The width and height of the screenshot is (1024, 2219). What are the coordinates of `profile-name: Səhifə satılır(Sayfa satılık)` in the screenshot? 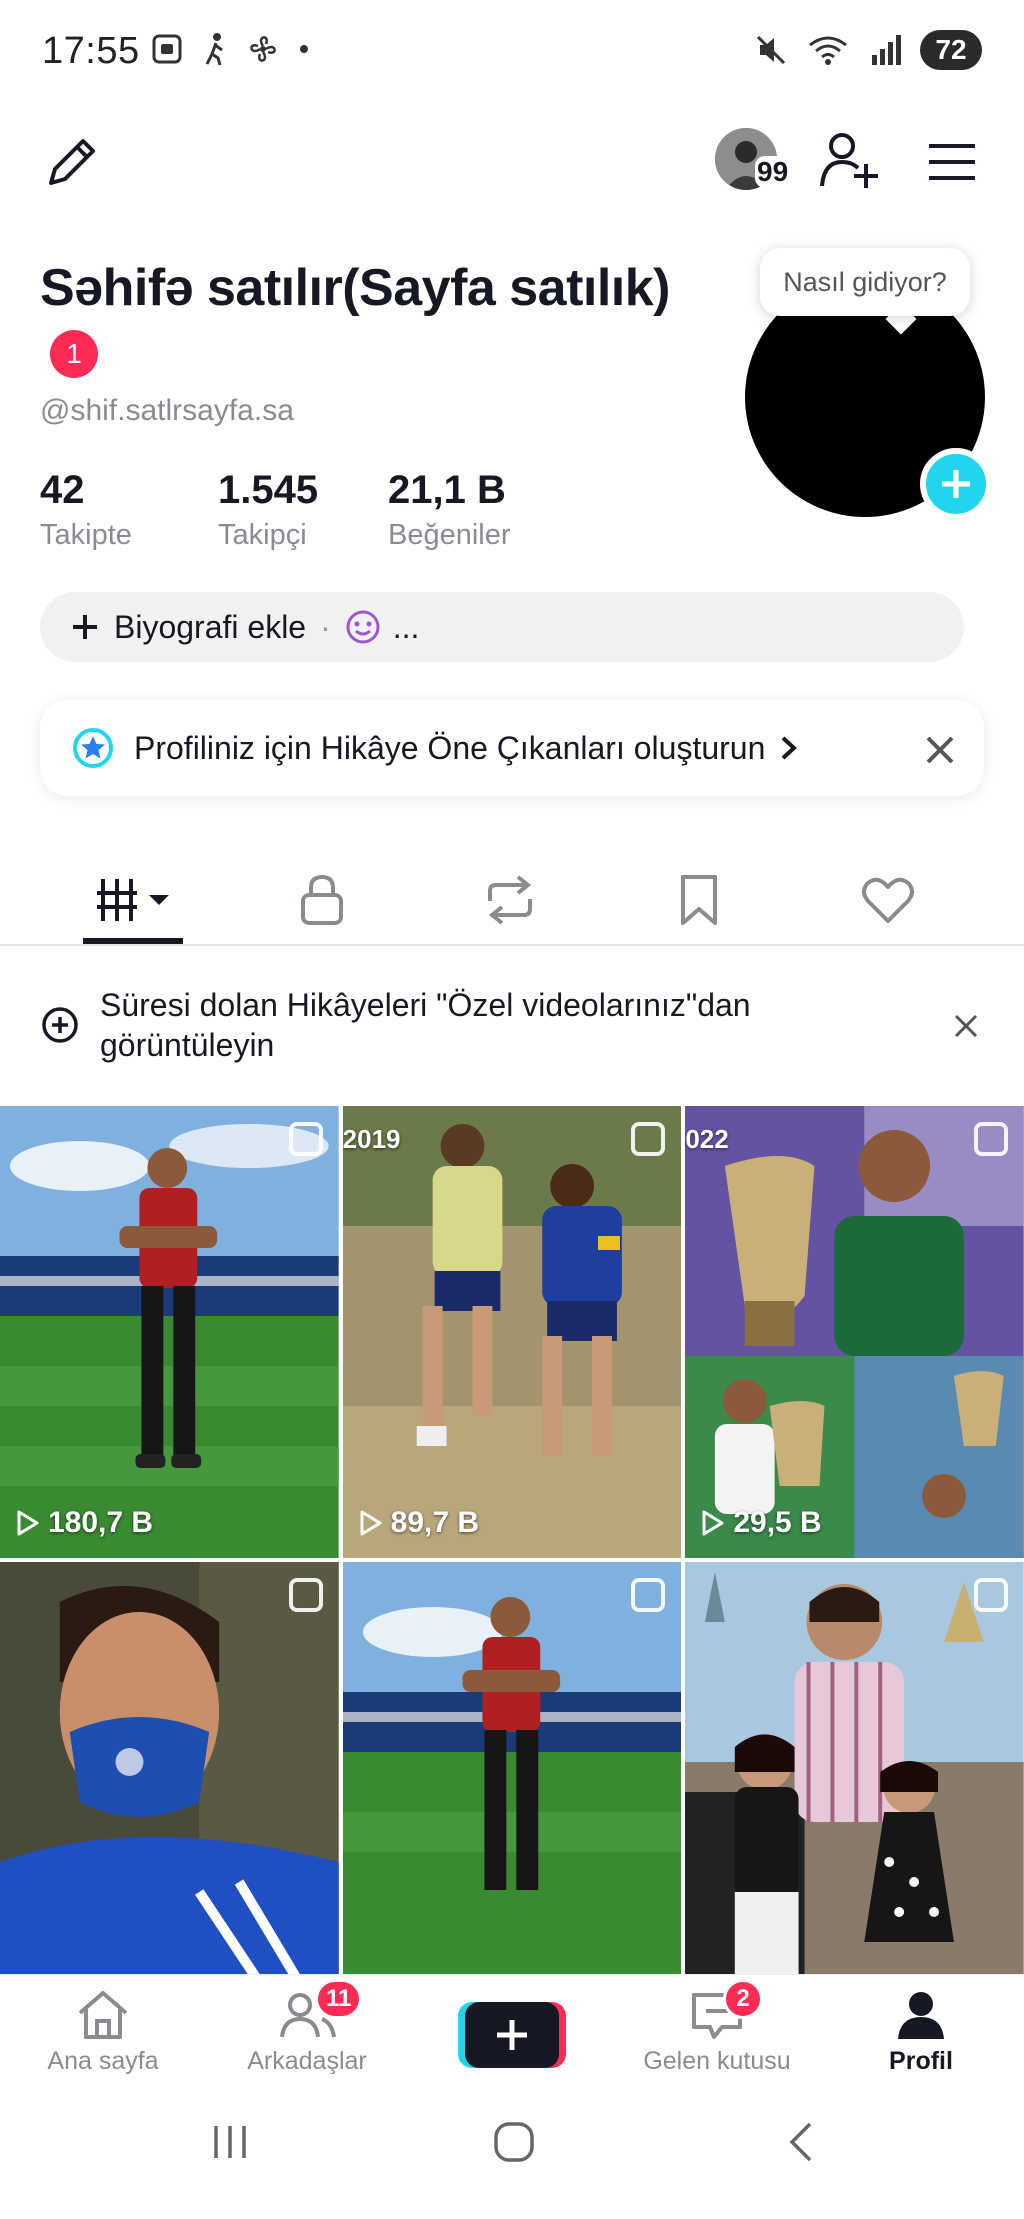 It's located at (355, 288).